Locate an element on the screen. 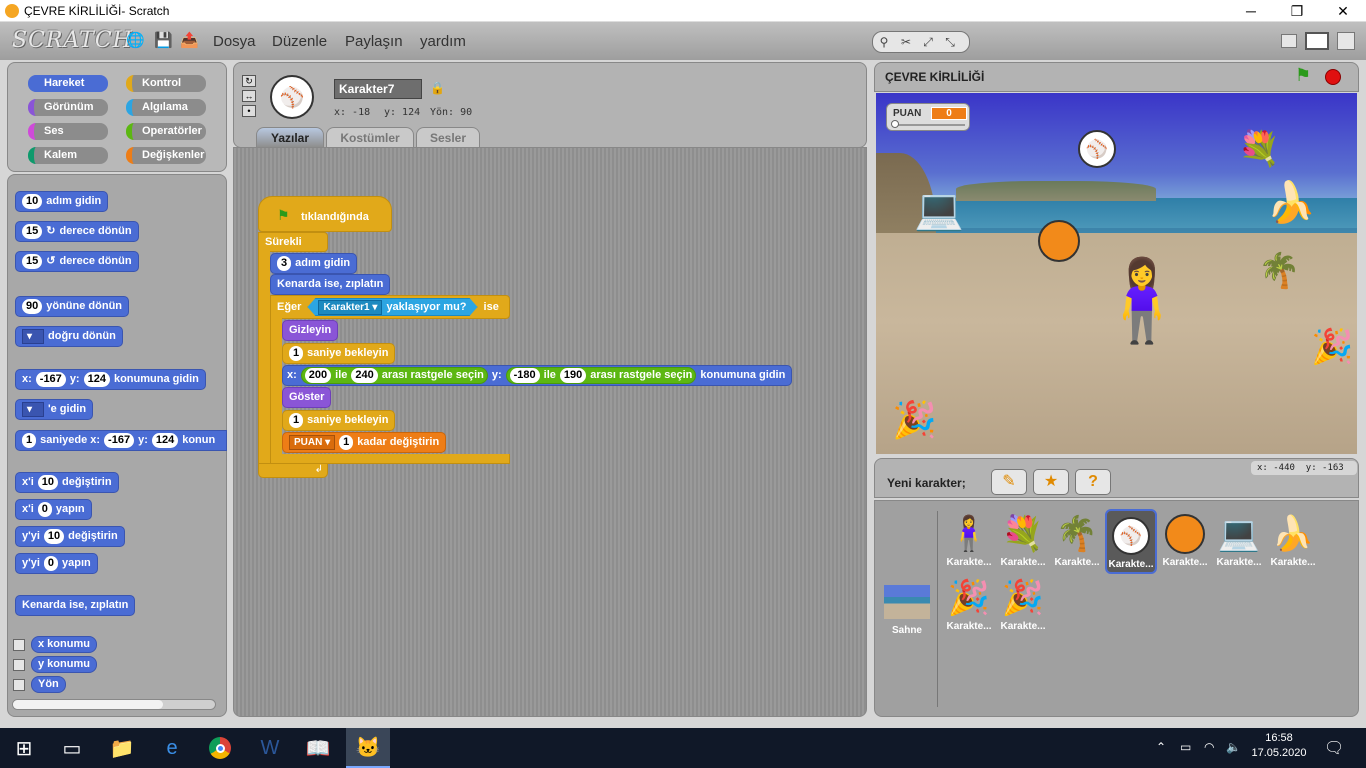 Image resolution: width=1366 pixels, height=768 pixels. x-position-checkbox is located at coordinates (19, 645).